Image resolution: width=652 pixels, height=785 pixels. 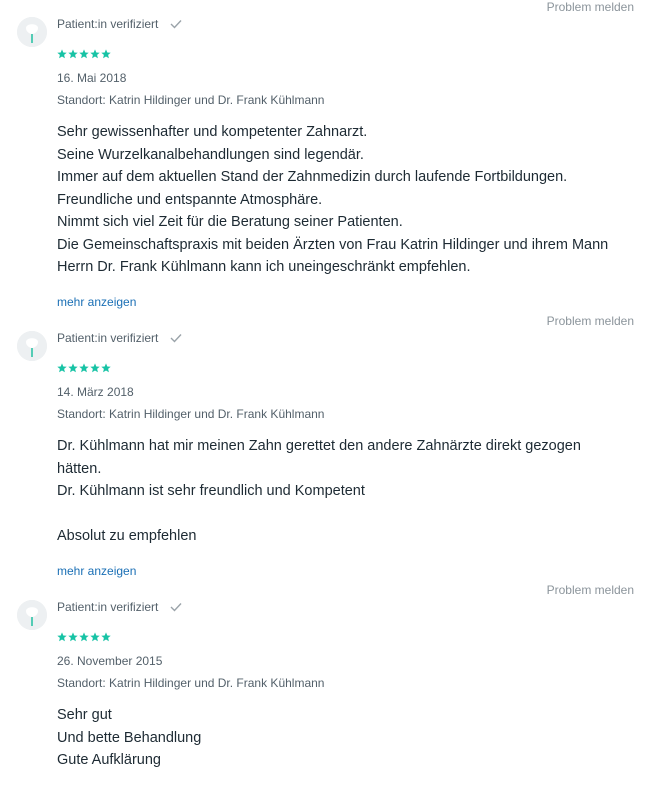 What do you see at coordinates (129, 737) in the screenshot?
I see `review-text-line: Und bette Behandlung` at bounding box center [129, 737].